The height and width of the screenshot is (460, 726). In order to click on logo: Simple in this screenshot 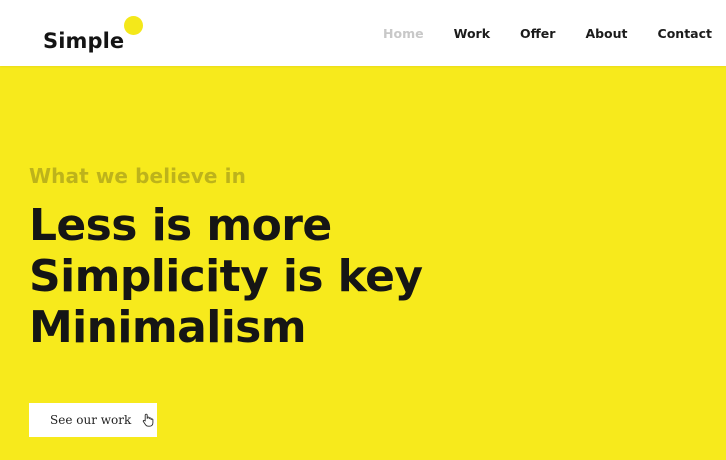, I will do `click(93, 34)`.